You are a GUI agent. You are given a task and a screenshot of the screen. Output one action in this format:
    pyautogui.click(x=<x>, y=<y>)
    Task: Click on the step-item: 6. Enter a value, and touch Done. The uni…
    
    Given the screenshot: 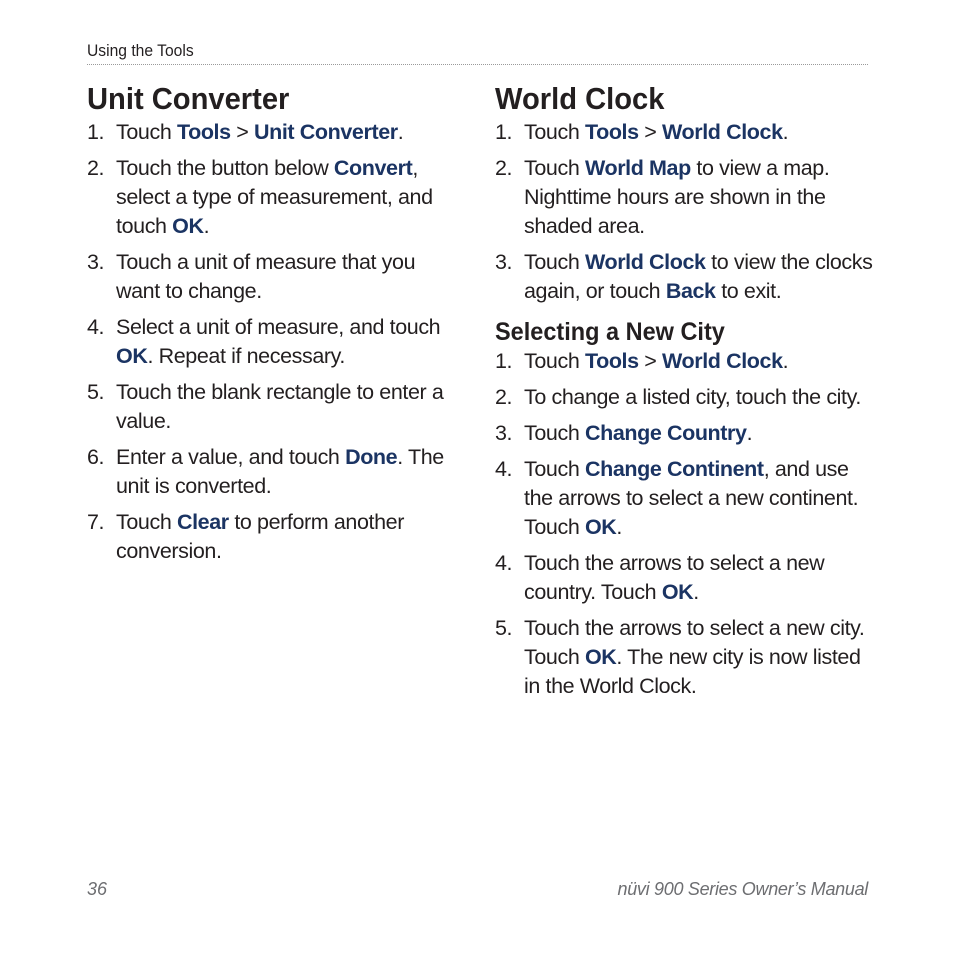 What is the action you would take?
    pyautogui.click(x=272, y=472)
    